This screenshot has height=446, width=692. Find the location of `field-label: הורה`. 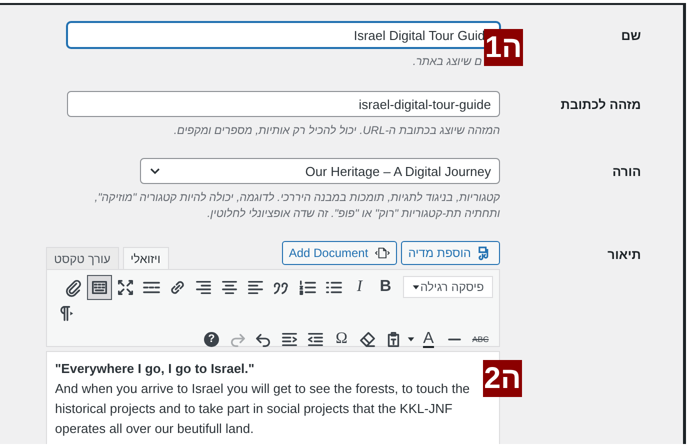

field-label: הורה is located at coordinates (626, 171).